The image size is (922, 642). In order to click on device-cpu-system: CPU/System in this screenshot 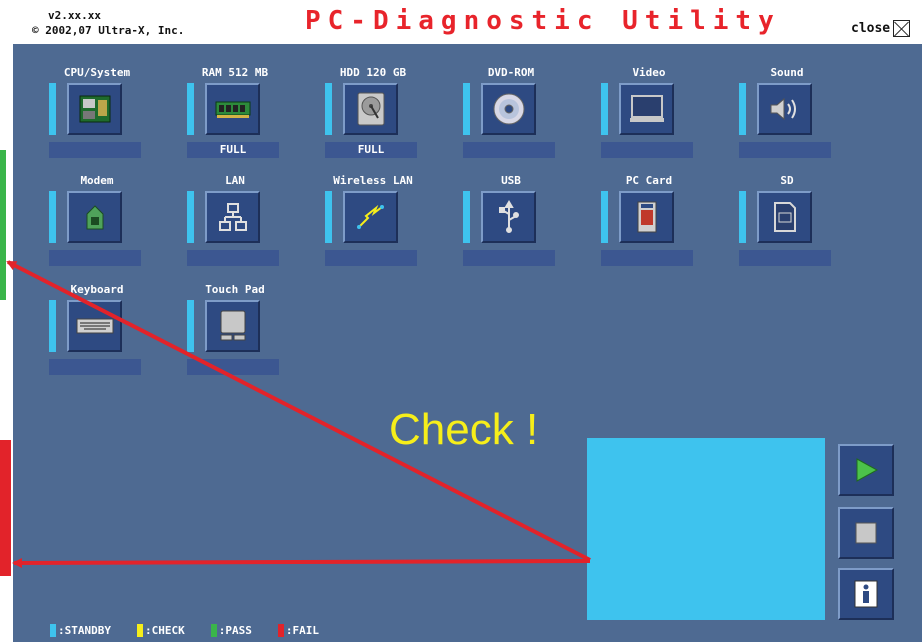, I will do `click(97, 126)`.